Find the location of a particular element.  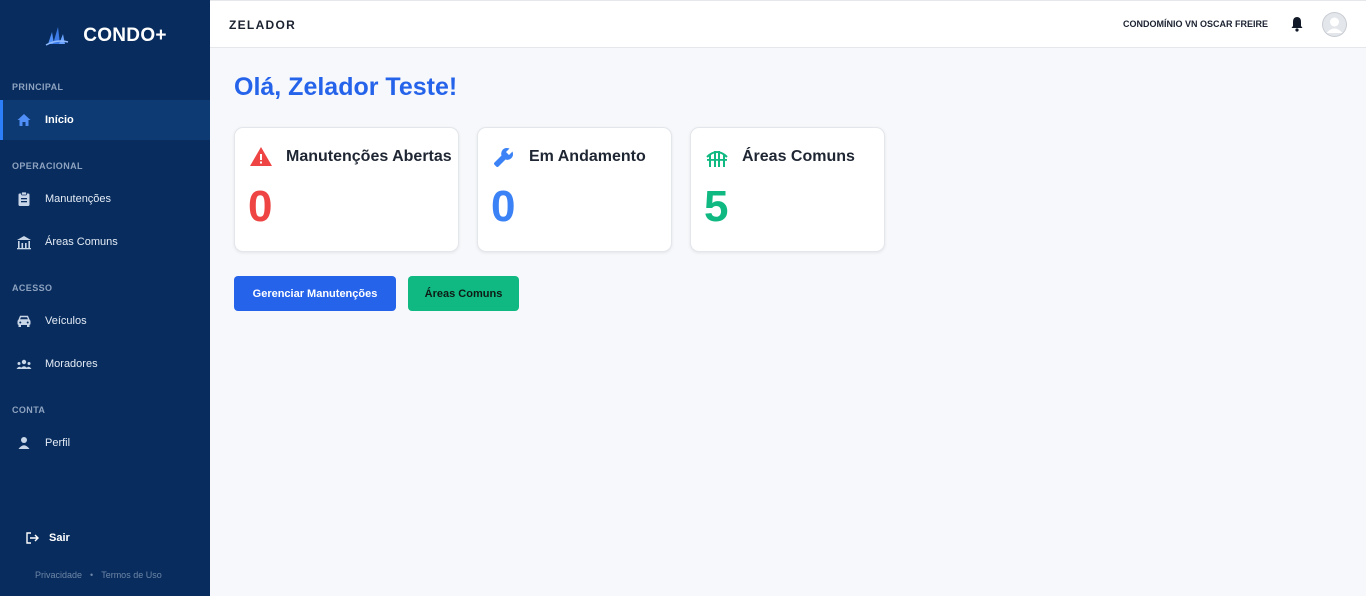

users-icon is located at coordinates (24, 364).